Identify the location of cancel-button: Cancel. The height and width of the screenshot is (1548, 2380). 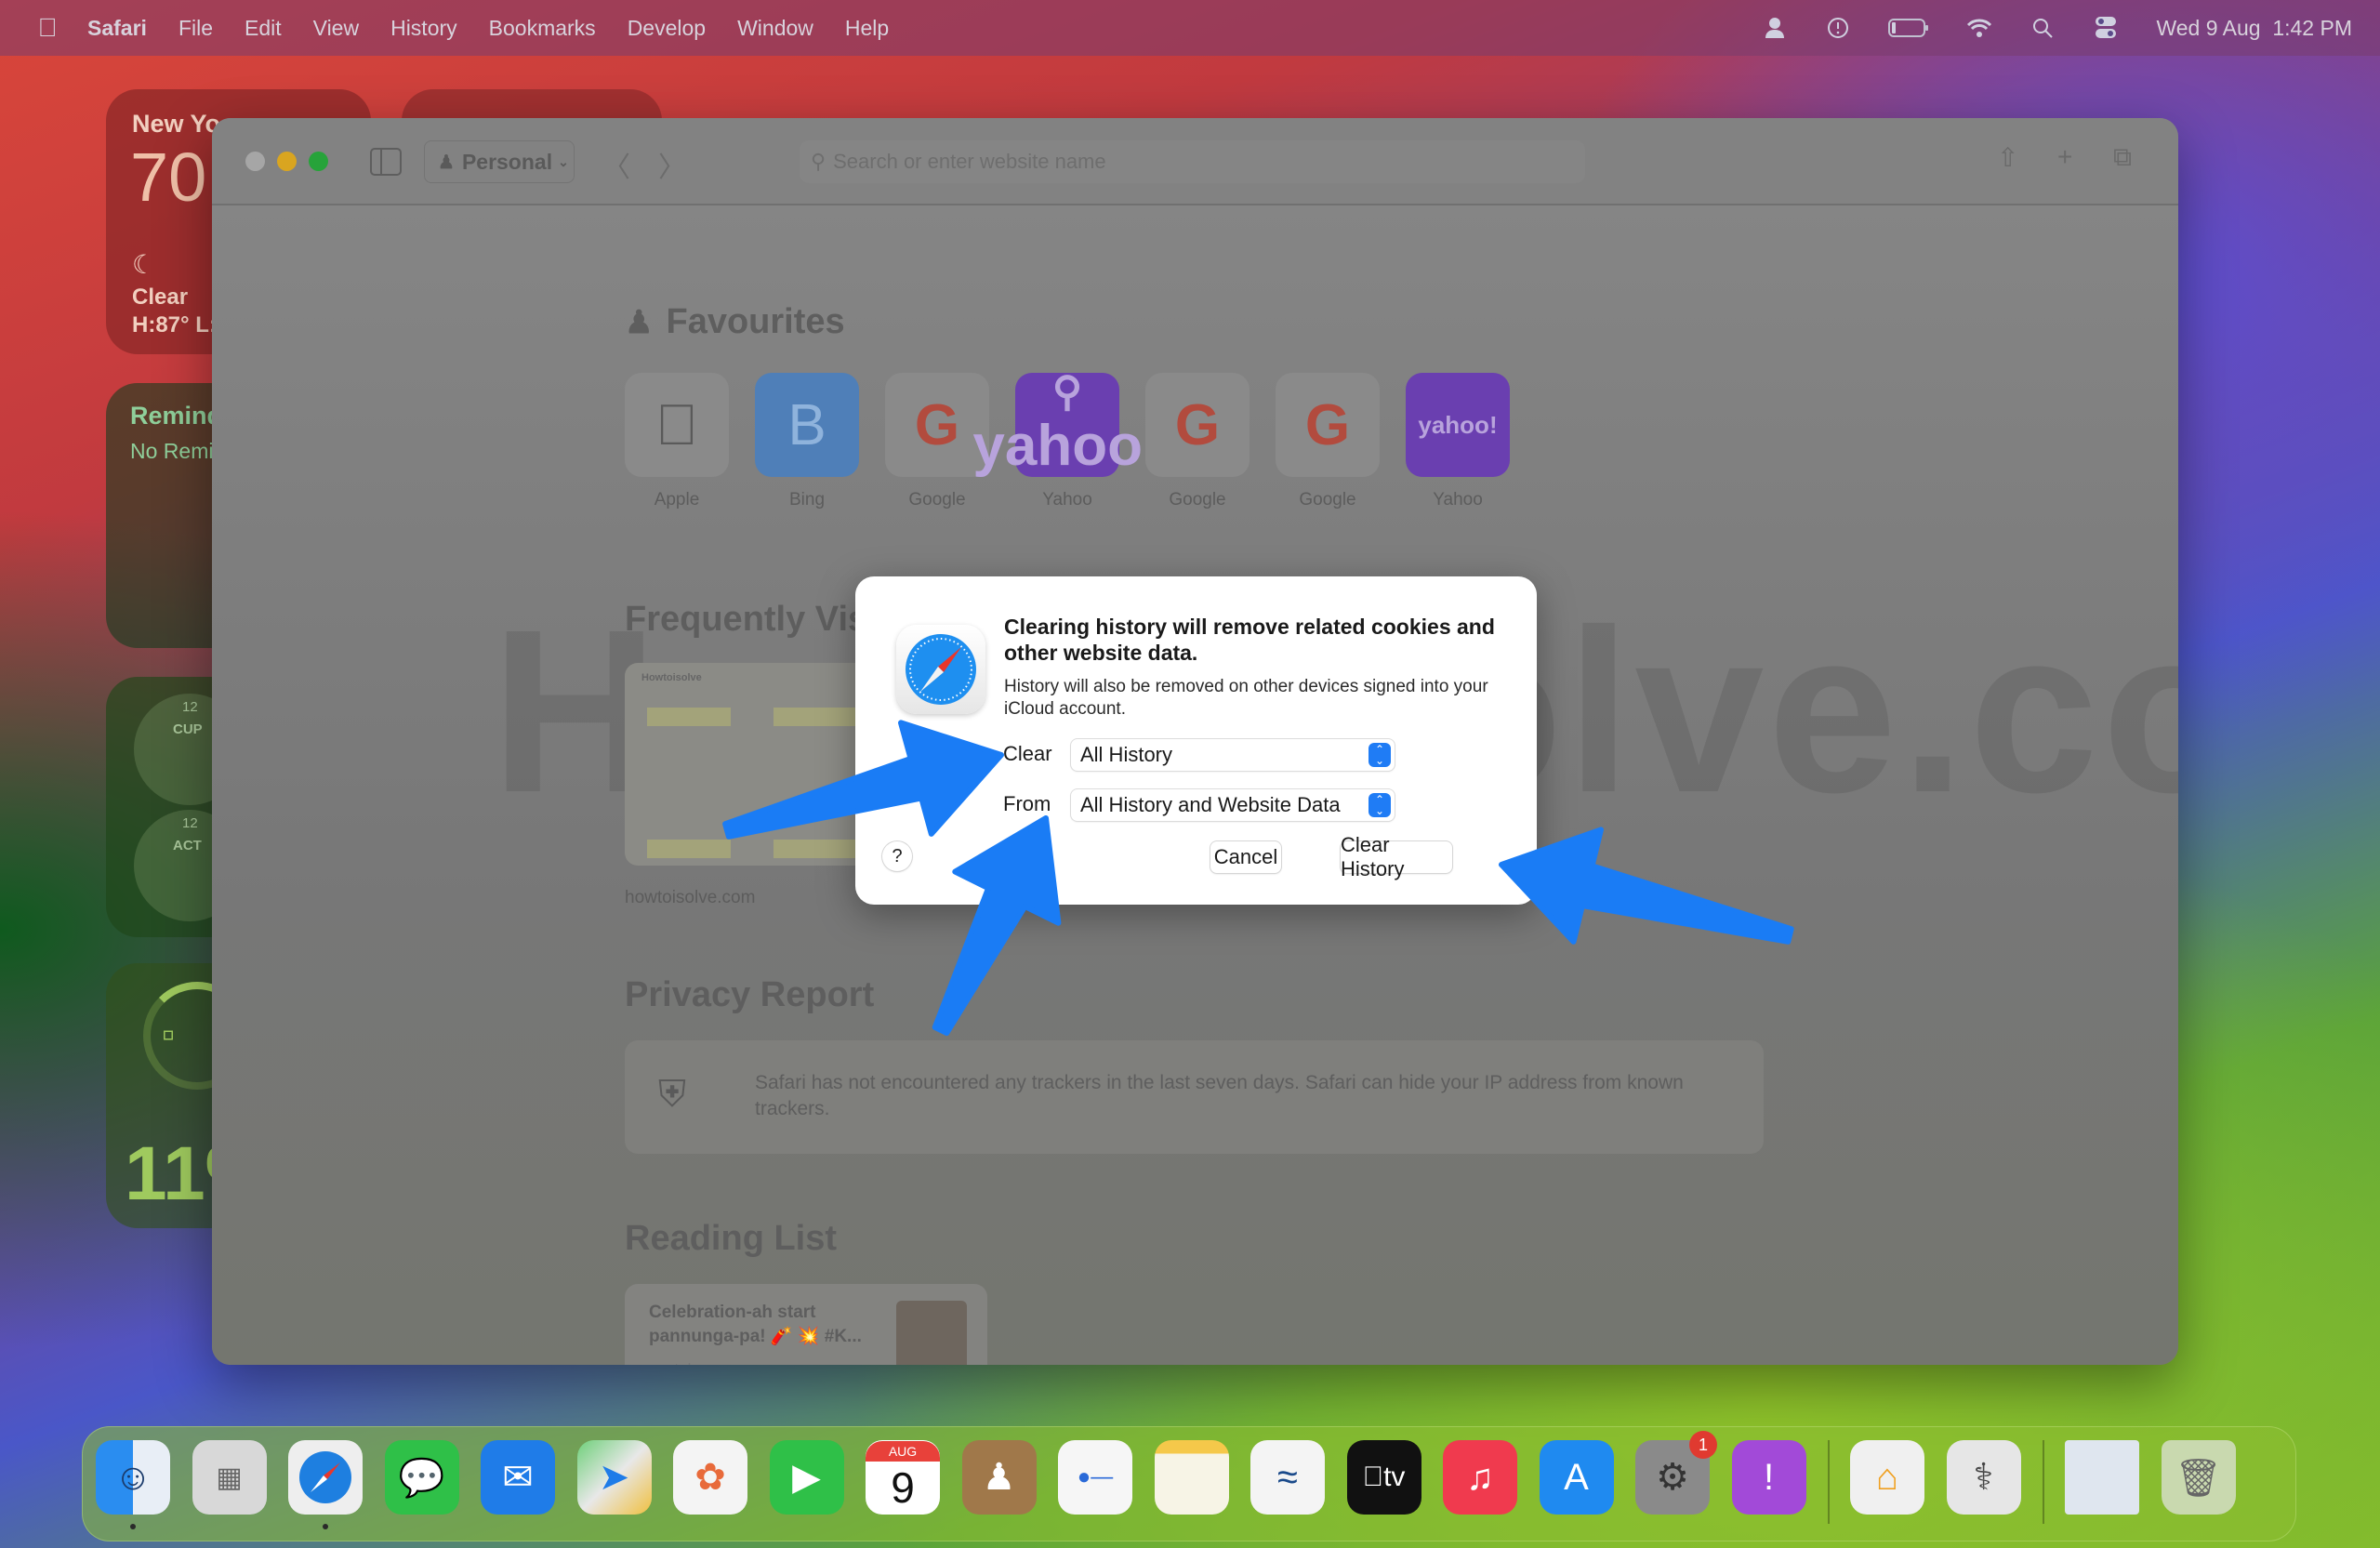
(1245, 857).